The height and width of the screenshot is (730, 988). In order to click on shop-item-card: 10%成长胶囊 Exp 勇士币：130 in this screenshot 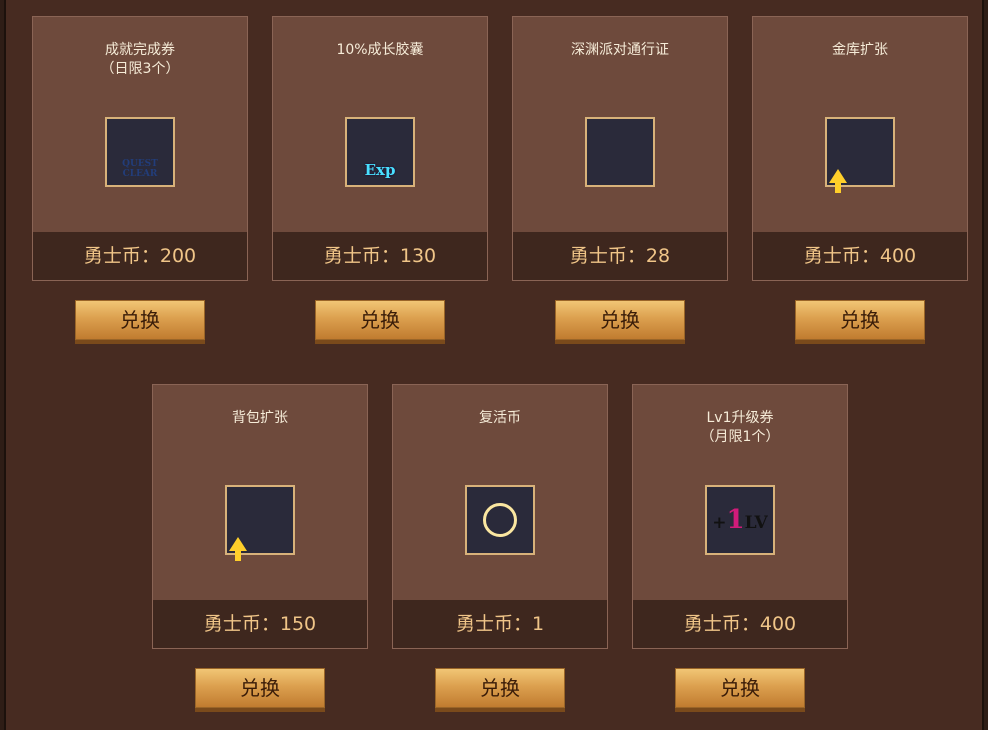, I will do `click(380, 148)`.